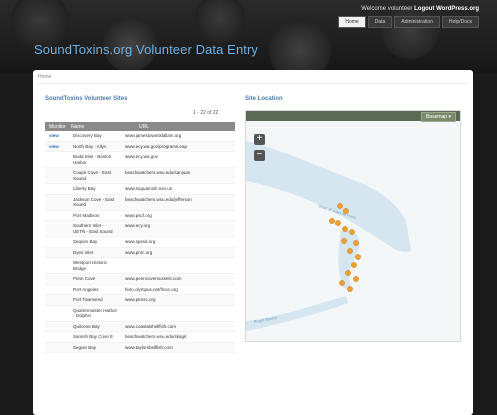 Image resolution: width=497 pixels, height=415 pixels. I want to click on table-row: Port Madison www.pscf.org, so click(140, 216).